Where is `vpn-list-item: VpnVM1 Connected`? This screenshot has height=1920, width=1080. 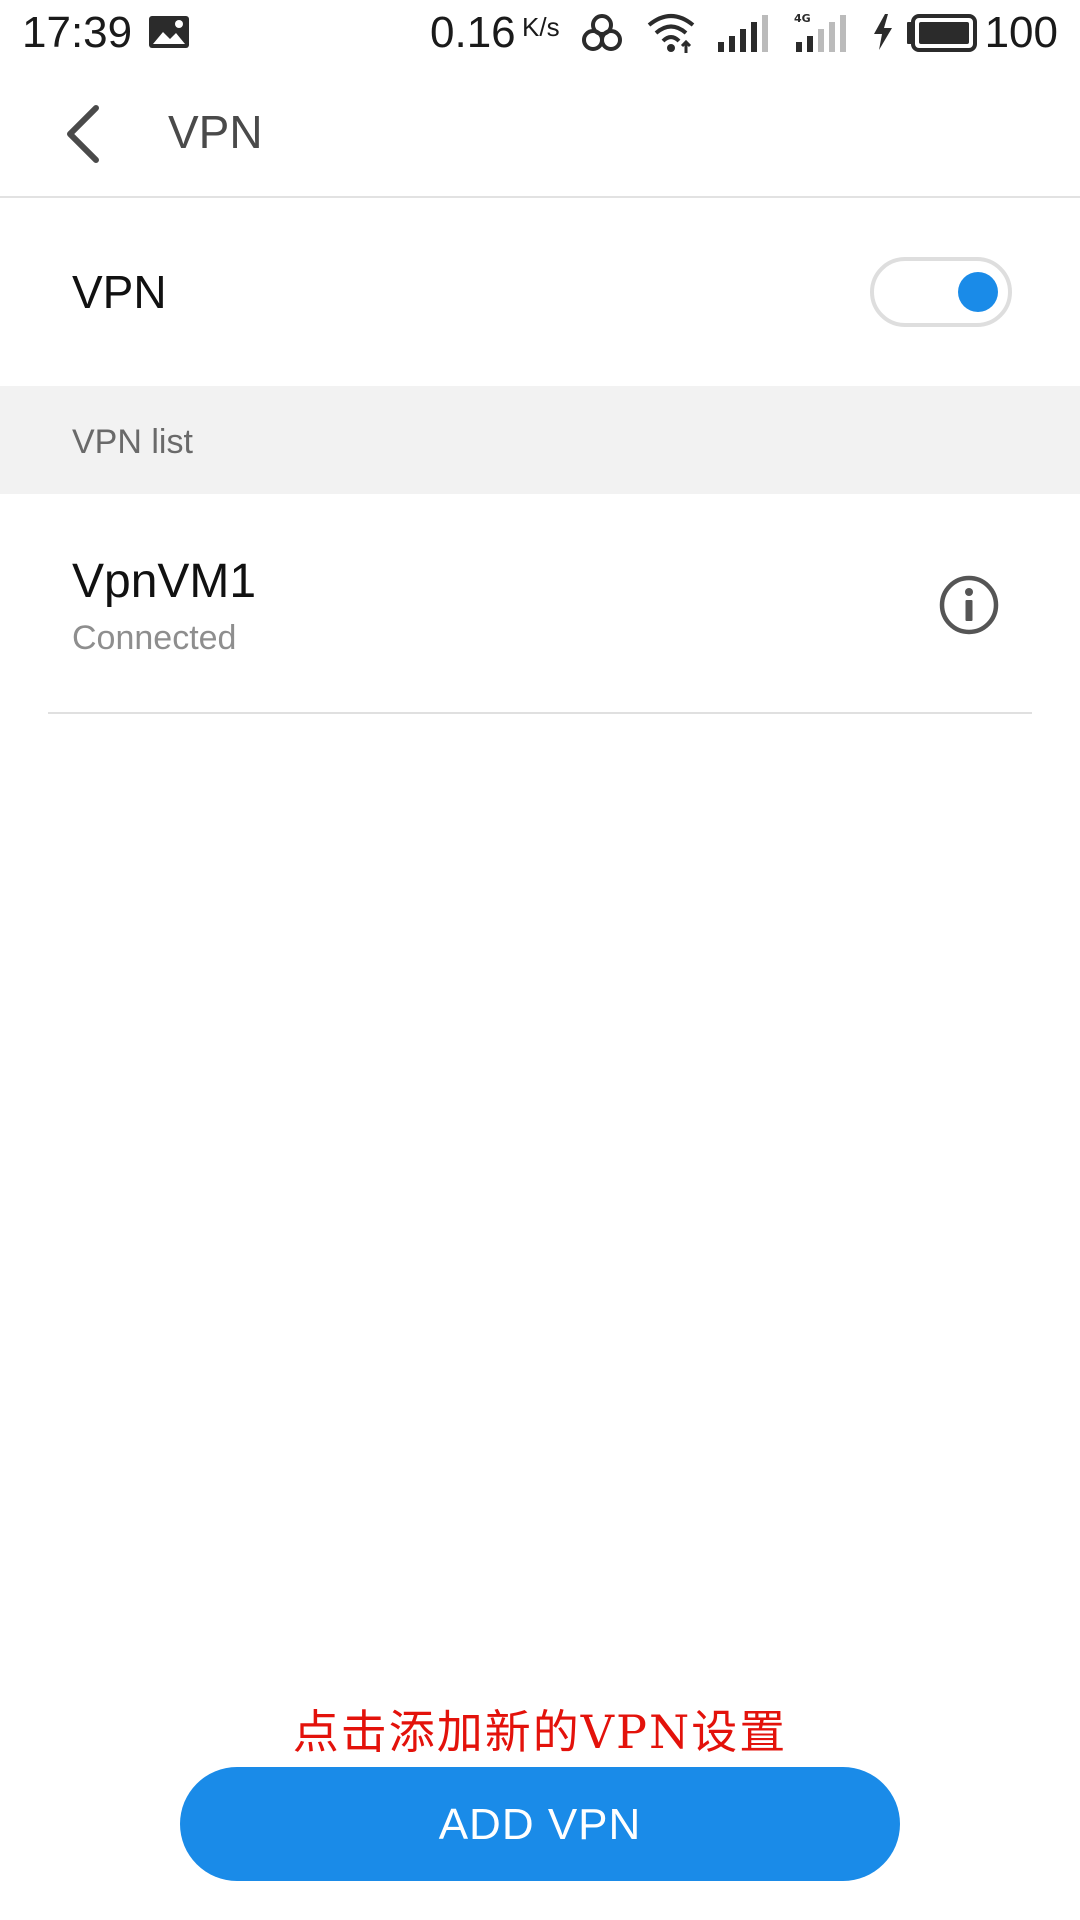
vpn-list-item: VpnVM1 Connected is located at coordinates (540, 604).